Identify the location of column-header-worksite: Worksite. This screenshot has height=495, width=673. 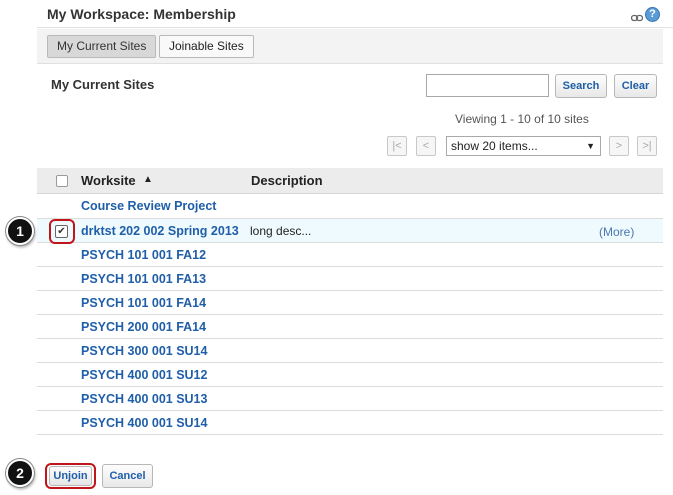
(108, 180).